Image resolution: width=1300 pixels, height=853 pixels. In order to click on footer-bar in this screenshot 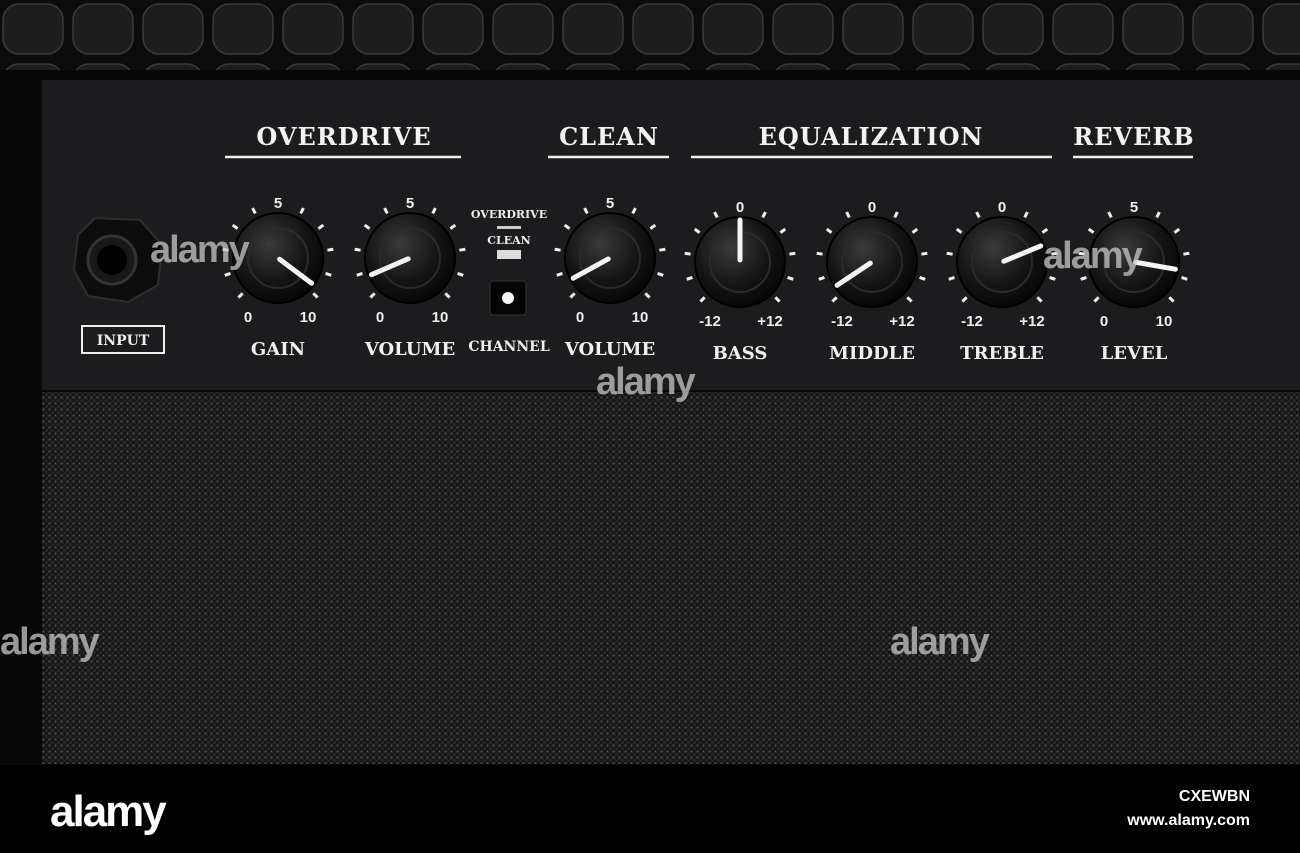, I will do `click(650, 809)`.